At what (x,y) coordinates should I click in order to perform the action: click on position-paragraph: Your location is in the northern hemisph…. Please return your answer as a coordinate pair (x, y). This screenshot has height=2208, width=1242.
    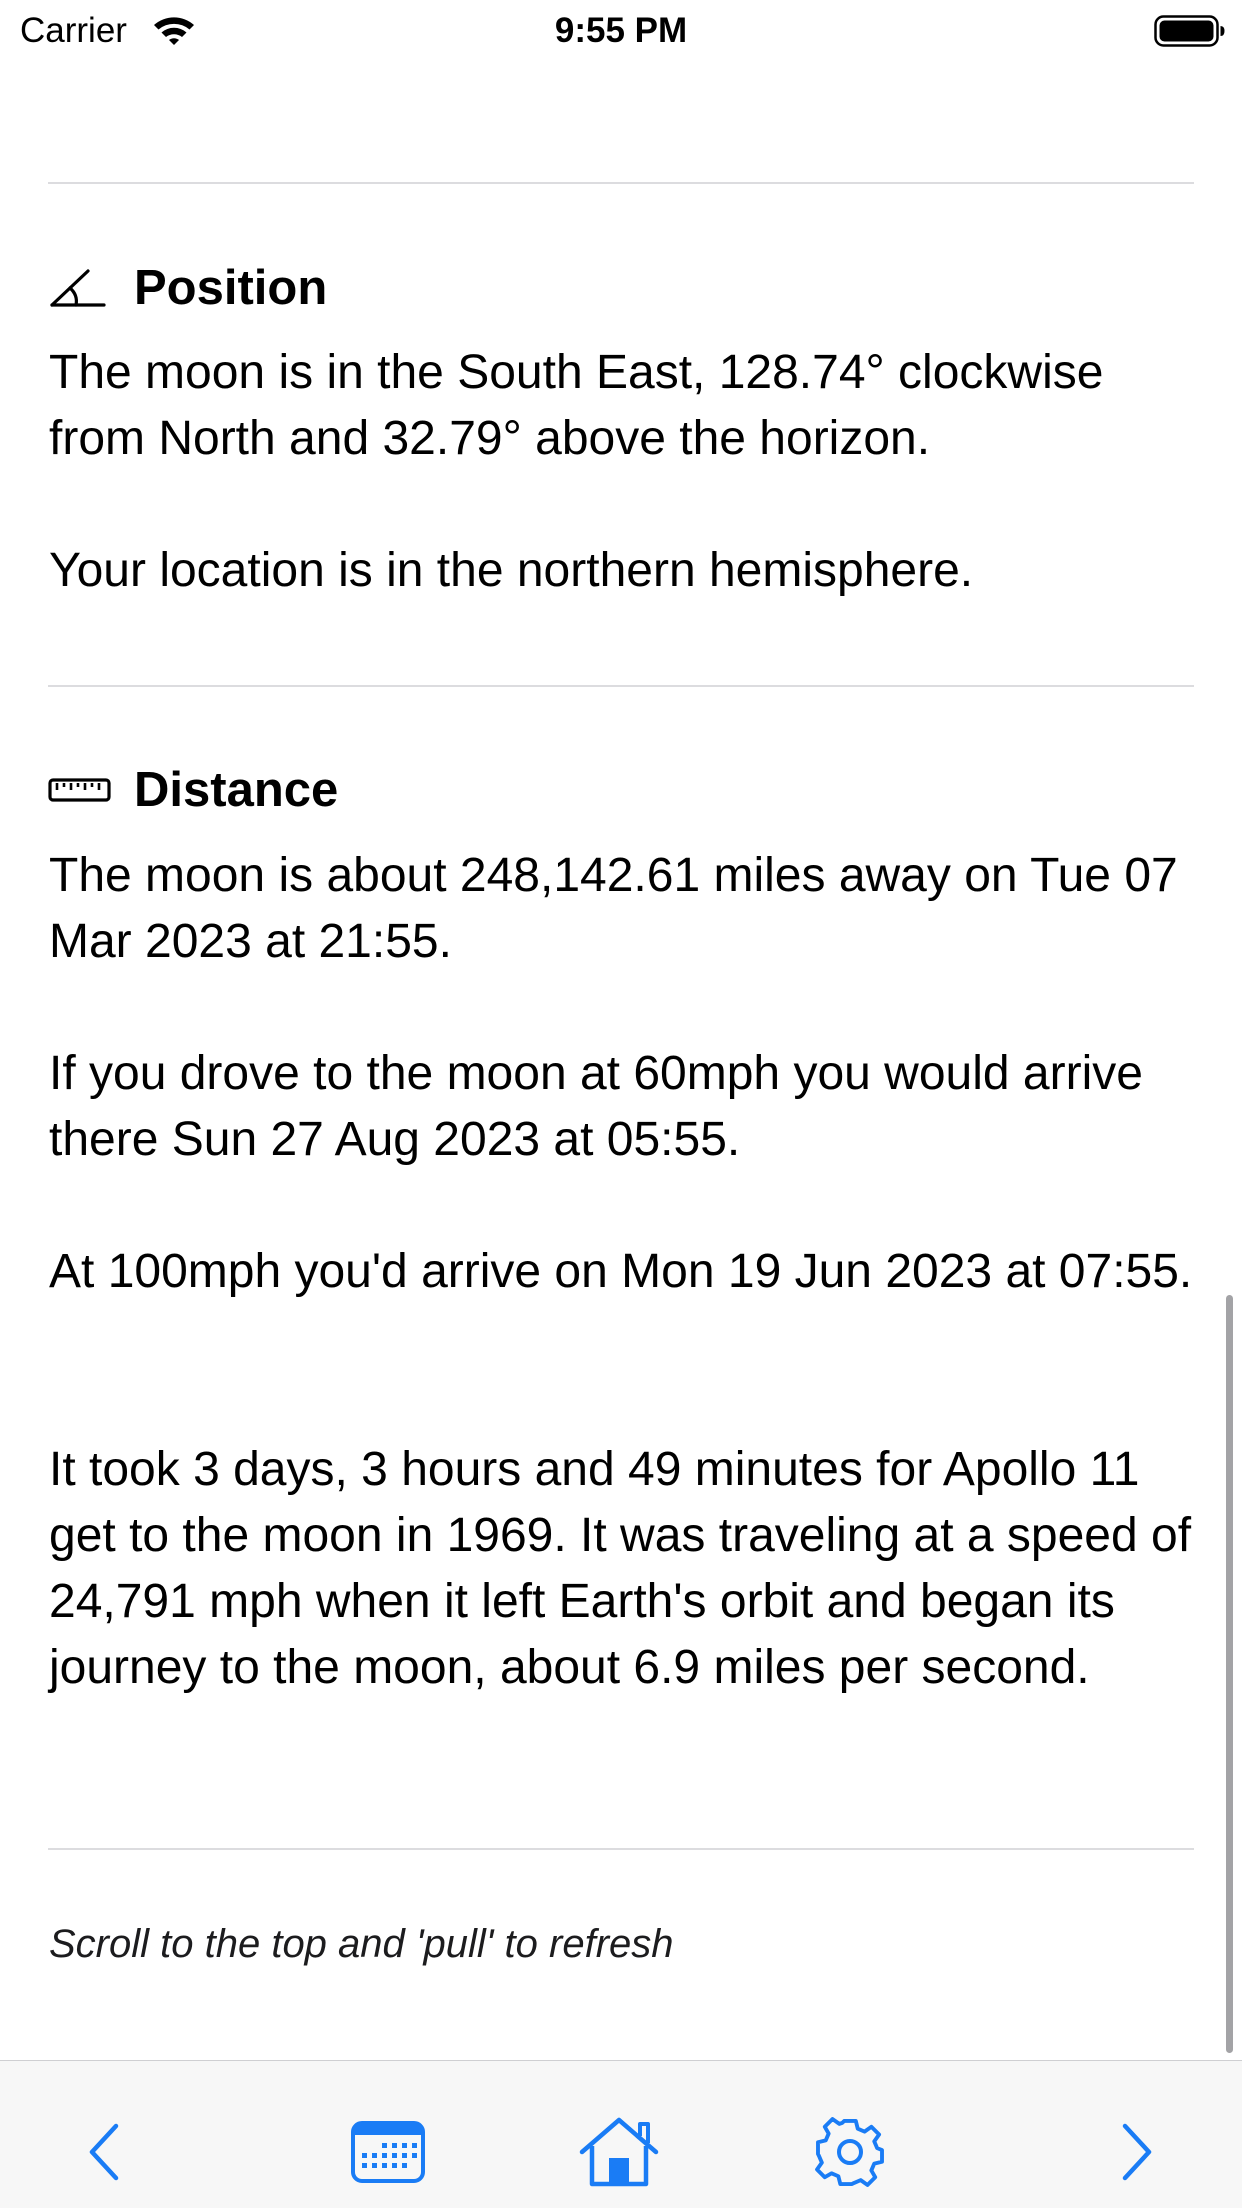
    Looking at the image, I should click on (511, 570).